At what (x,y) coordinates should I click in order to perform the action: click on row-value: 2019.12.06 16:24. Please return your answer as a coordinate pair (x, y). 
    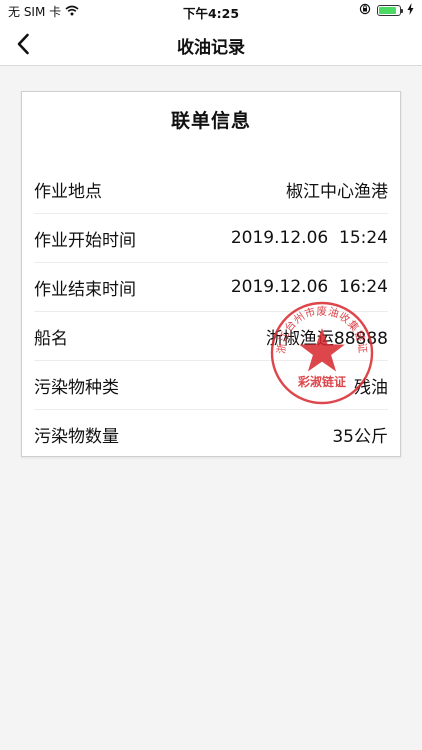
    Looking at the image, I should click on (309, 287).